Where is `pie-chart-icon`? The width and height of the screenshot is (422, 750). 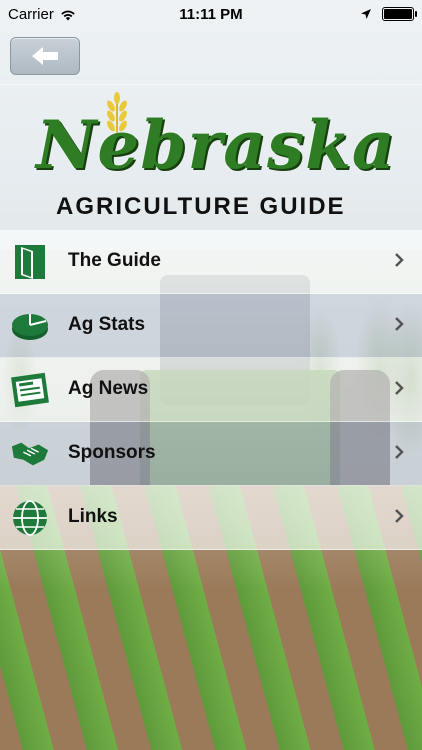
pie-chart-icon is located at coordinates (30, 326).